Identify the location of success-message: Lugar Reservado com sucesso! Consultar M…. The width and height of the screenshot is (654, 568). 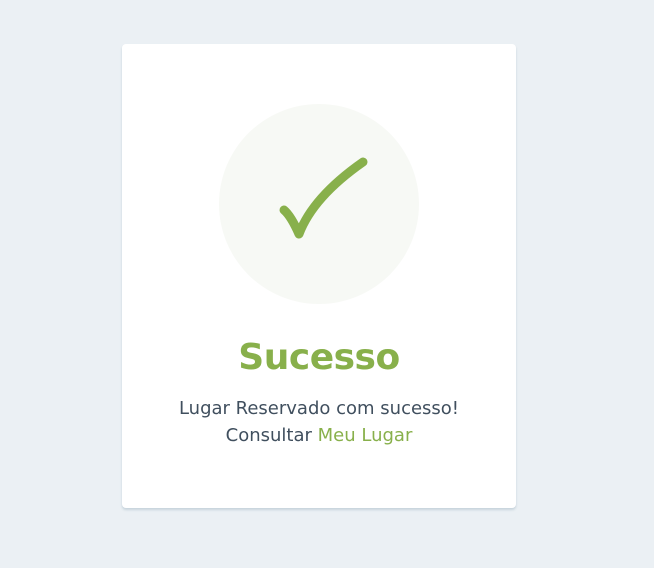
(319, 422).